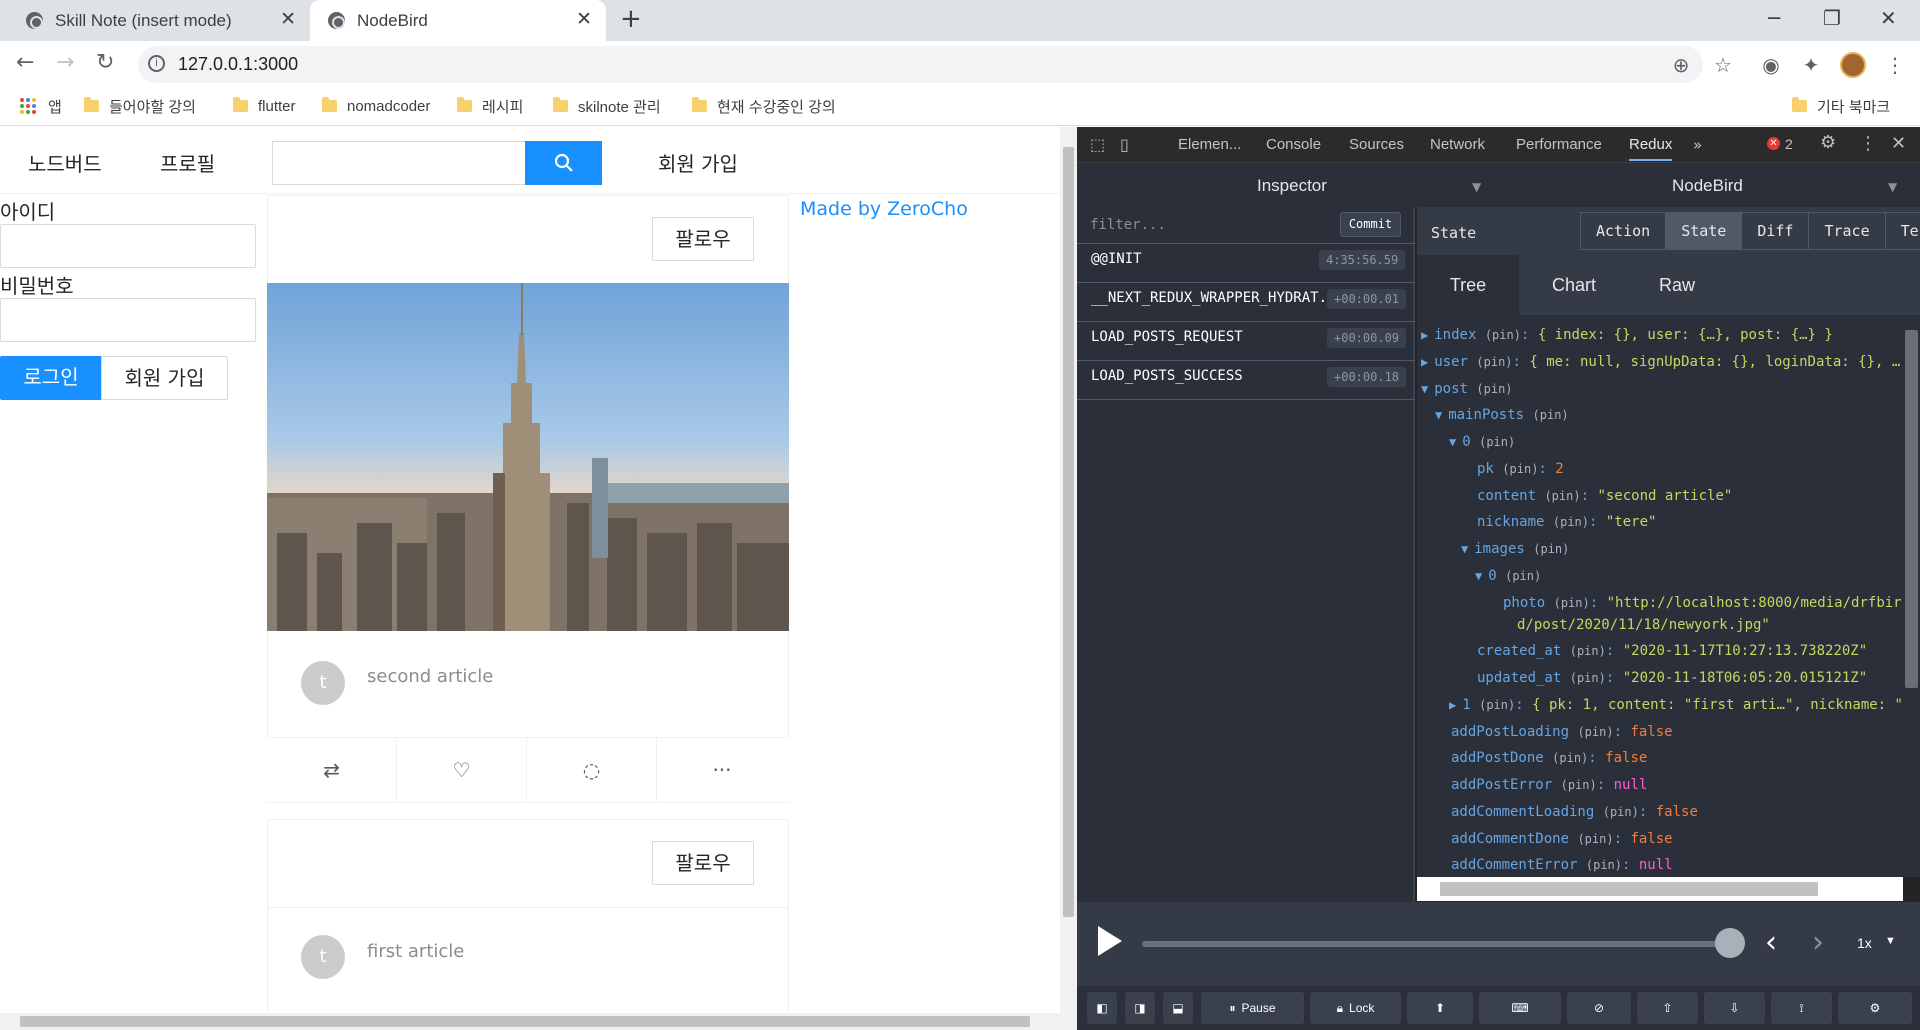 This screenshot has height=1030, width=1920. Describe the element at coordinates (698, 162) in the screenshot. I see `nav-signup: 회원 가입` at that location.